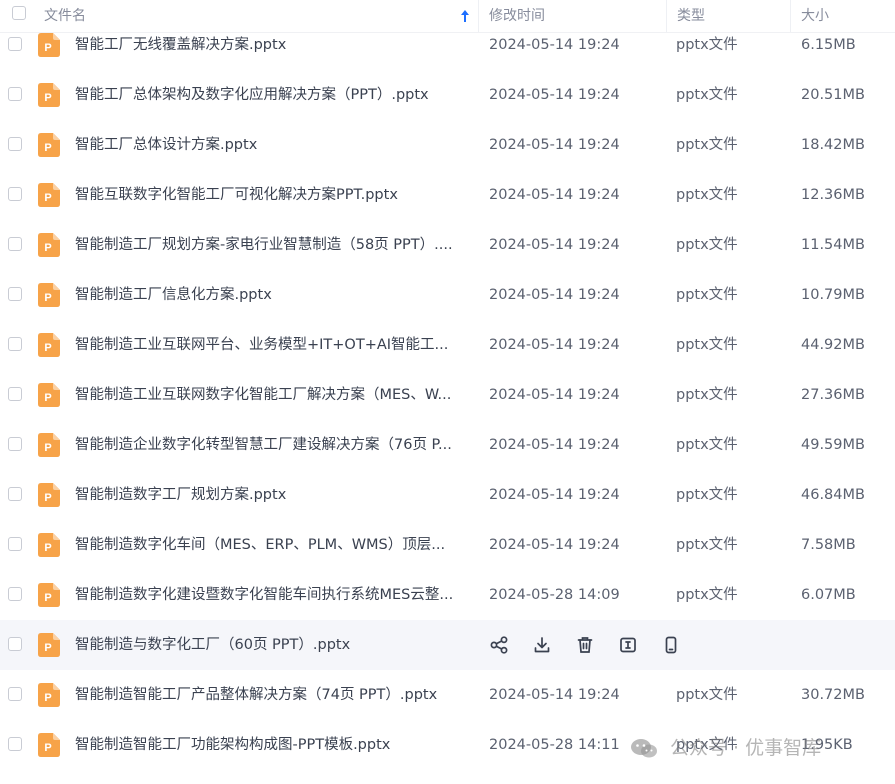  Describe the element at coordinates (65, 16) in the screenshot. I see `column-header-name: 文件名` at that location.